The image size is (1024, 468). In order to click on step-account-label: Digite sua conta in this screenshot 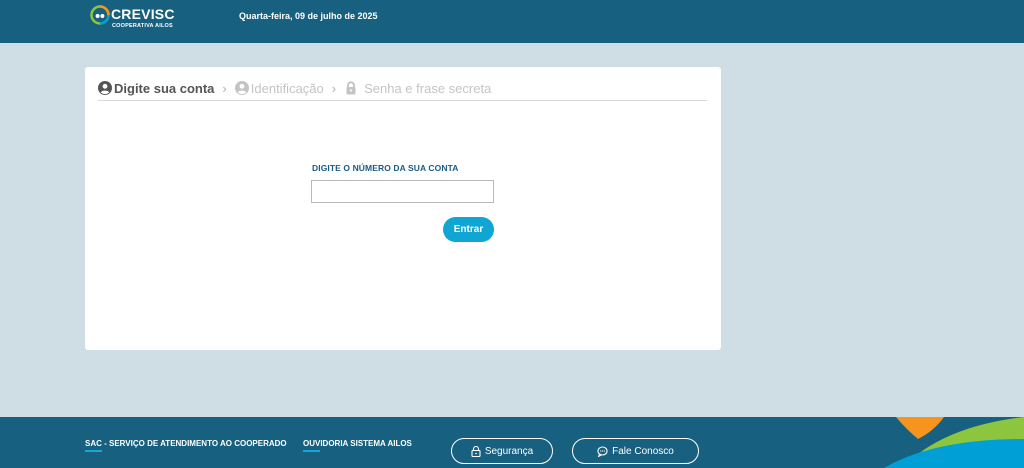, I will do `click(164, 88)`.